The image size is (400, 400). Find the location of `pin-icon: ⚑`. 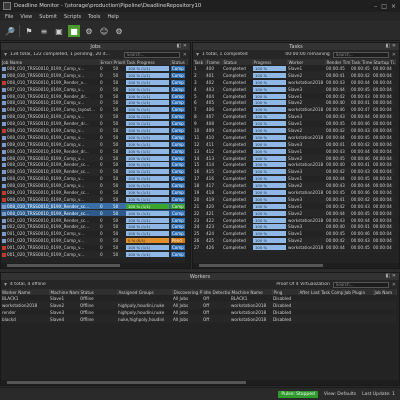

pin-icon: ⚑ is located at coordinates (29, 31).